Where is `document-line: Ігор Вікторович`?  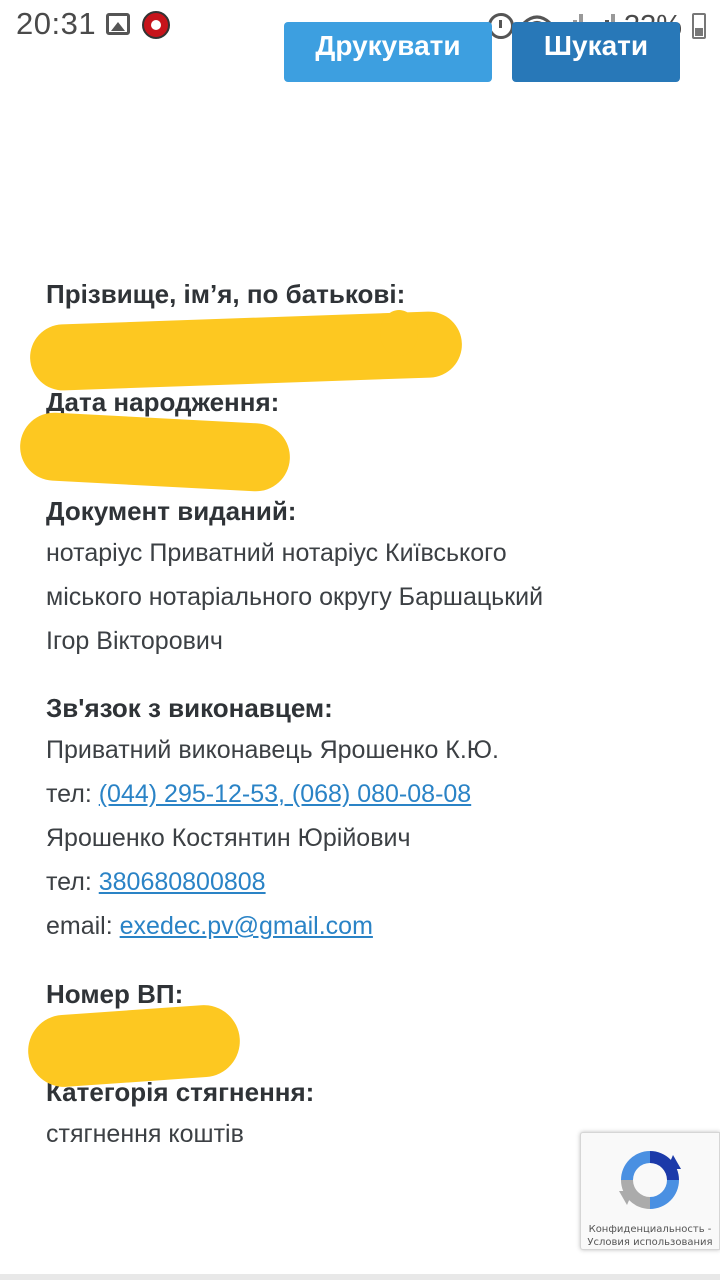
document-line: Ігор Вікторович is located at coordinates (134, 641).